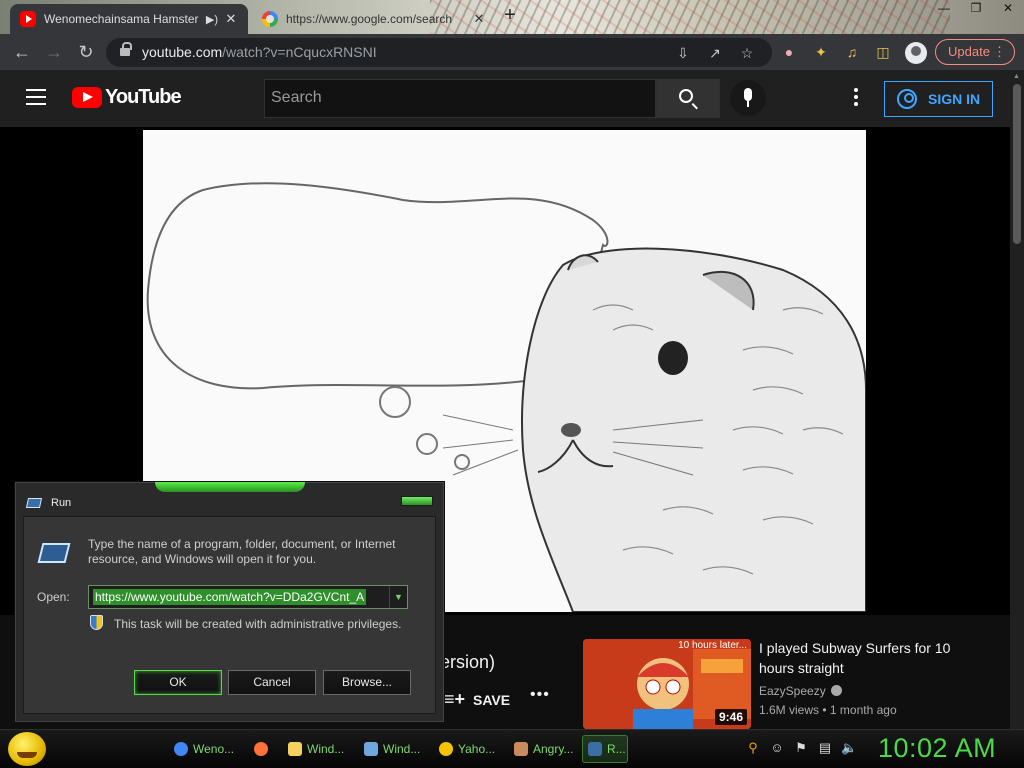 The height and width of the screenshot is (768, 1024). I want to click on save-plus-icon: ≡+, so click(455, 699).